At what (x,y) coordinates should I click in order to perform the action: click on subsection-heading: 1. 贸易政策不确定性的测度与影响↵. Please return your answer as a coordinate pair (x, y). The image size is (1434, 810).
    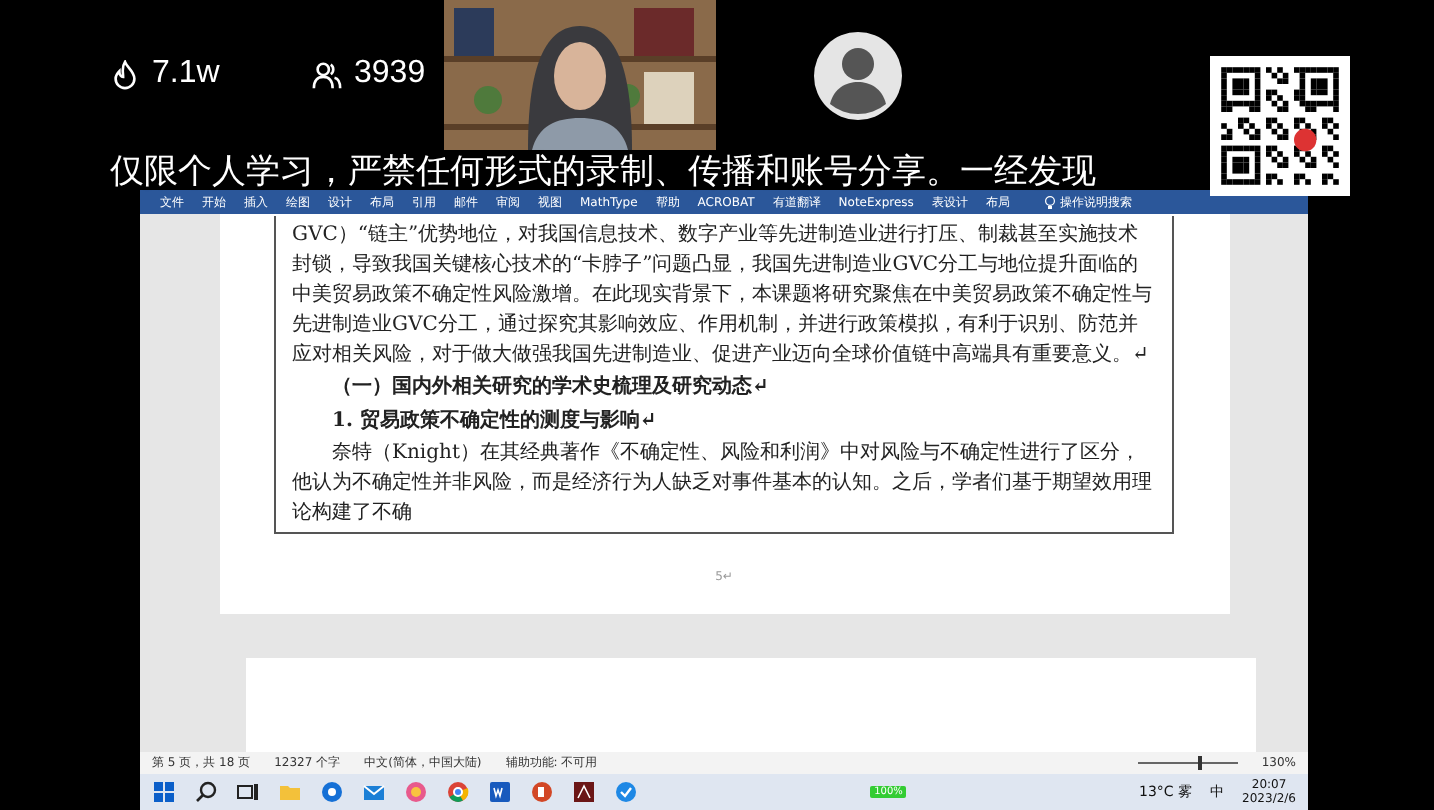
    Looking at the image, I should click on (495, 421).